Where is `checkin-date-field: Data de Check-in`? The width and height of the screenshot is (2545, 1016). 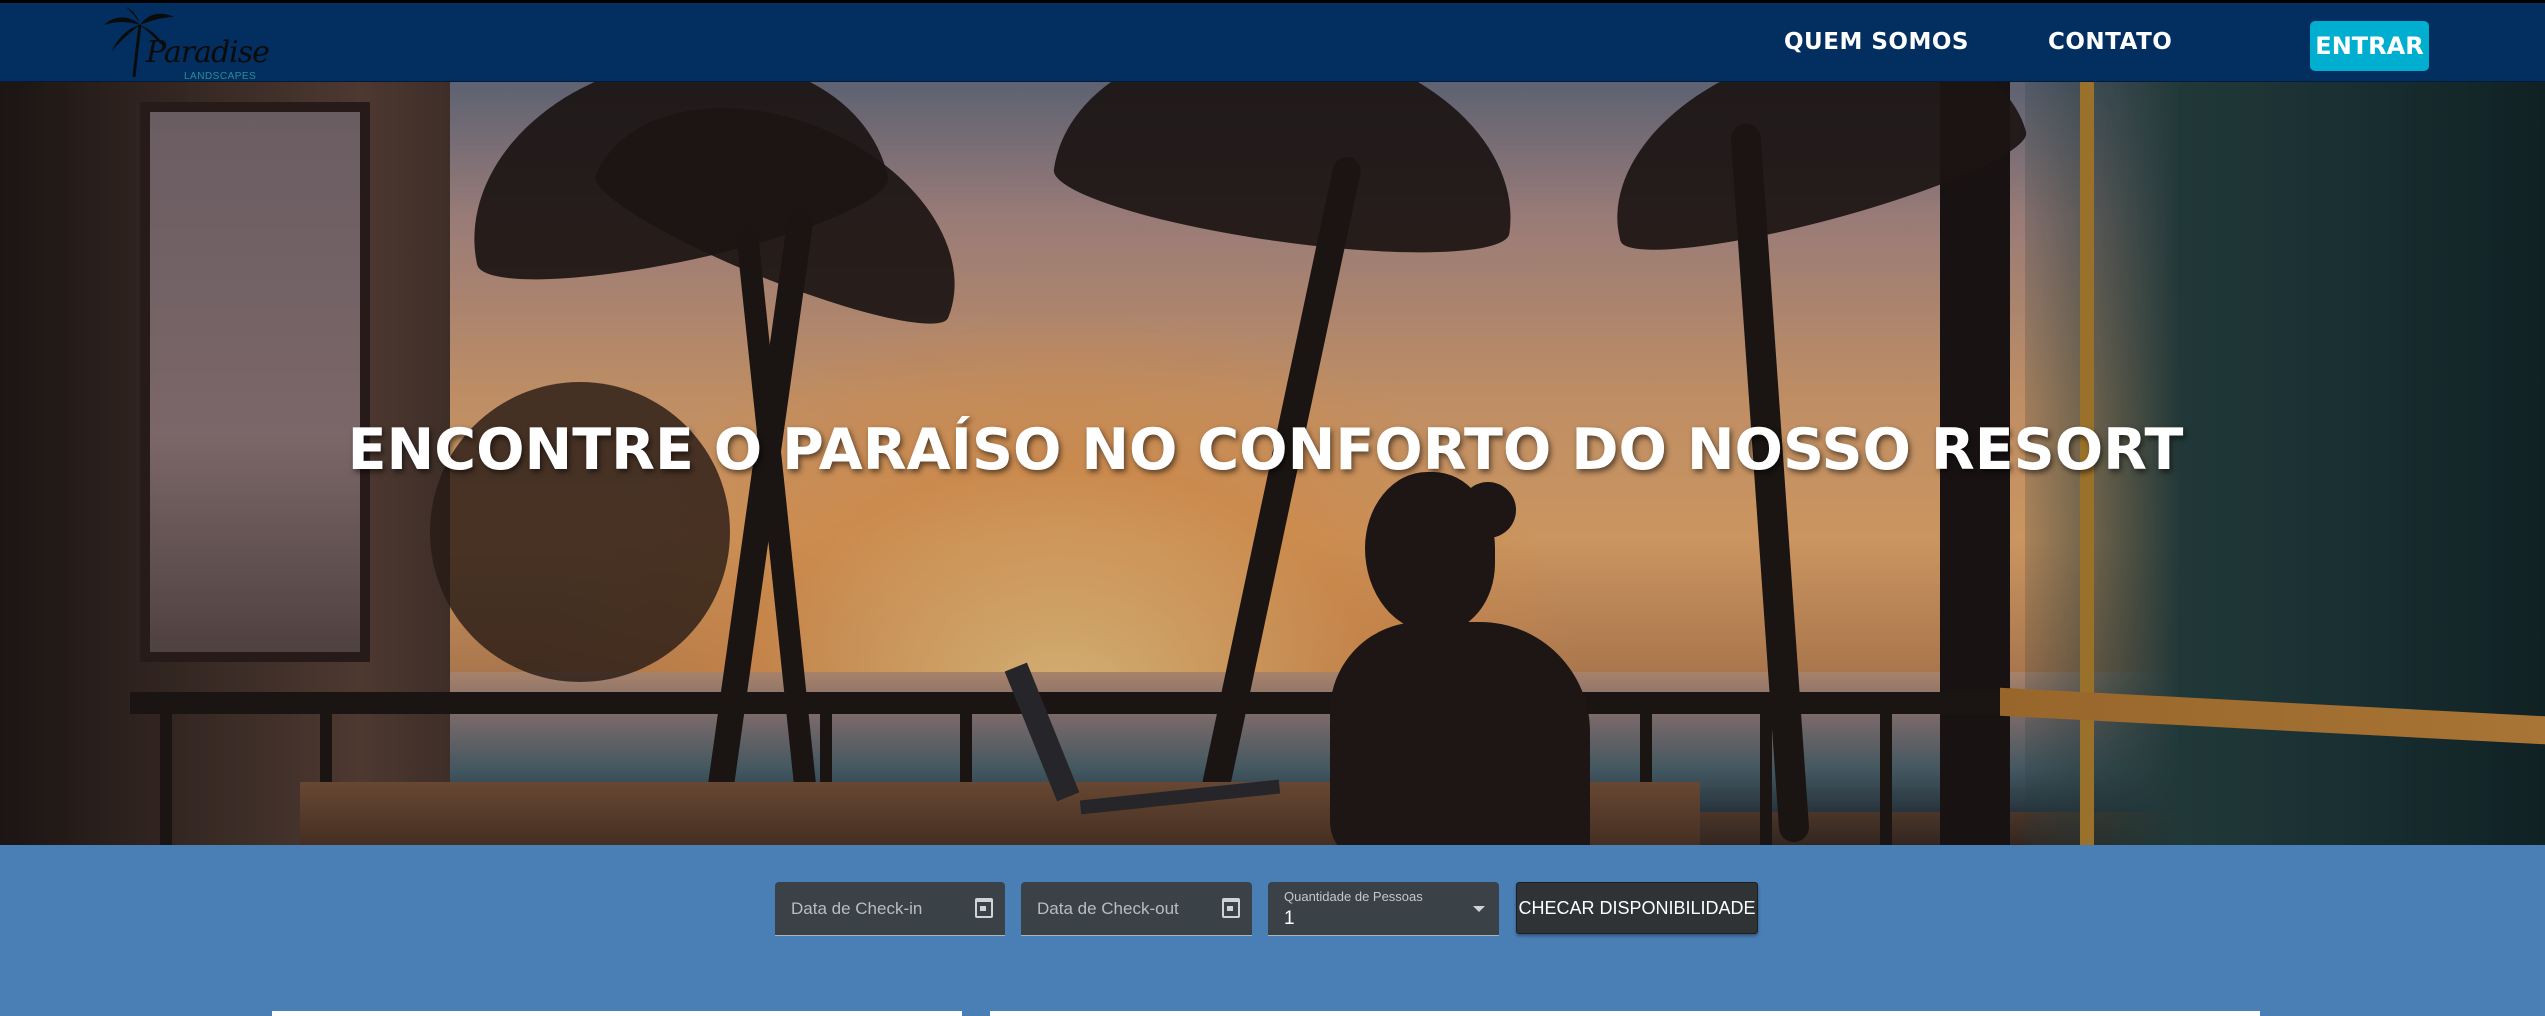 checkin-date-field: Data de Check-in is located at coordinates (890, 909).